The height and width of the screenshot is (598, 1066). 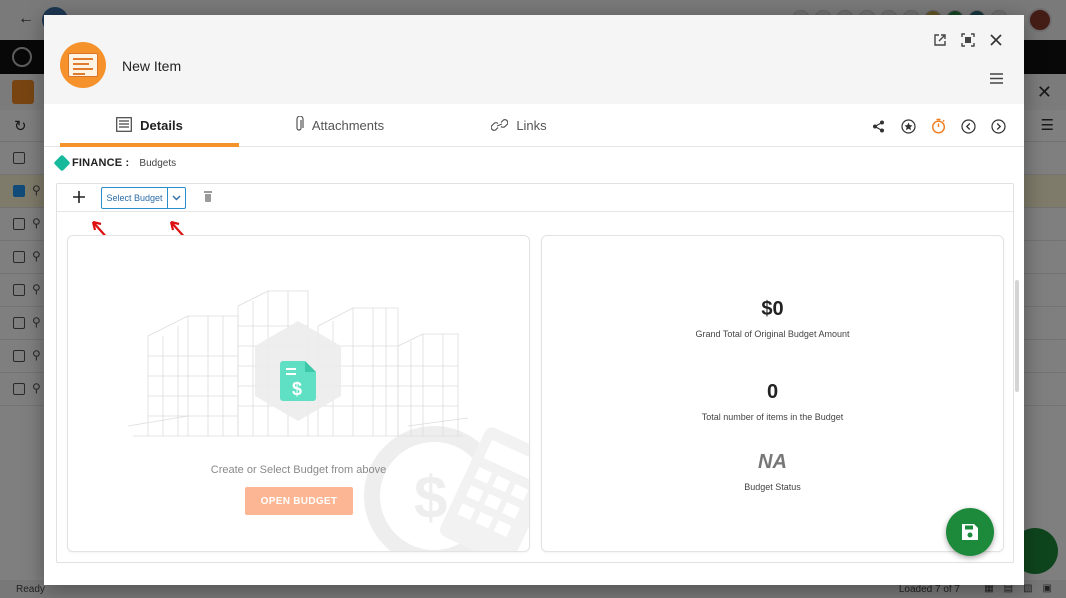 I want to click on item-count-label: Total number of items in the Budget, so click(x=772, y=417).